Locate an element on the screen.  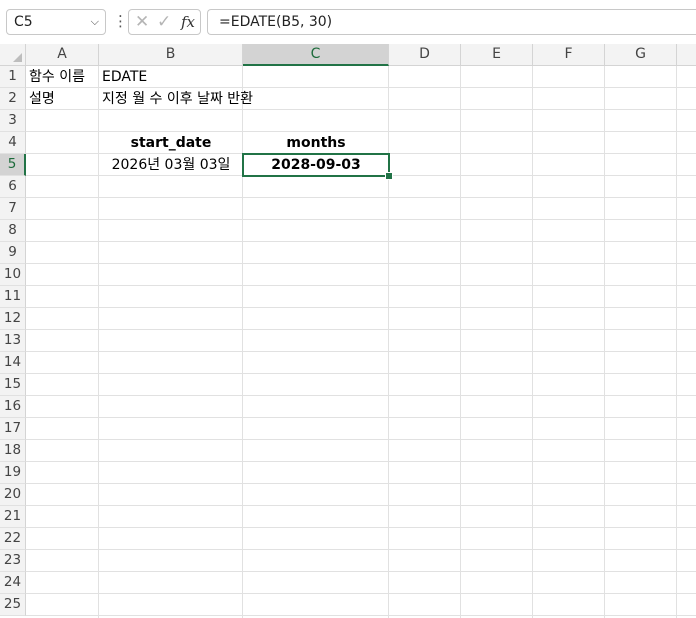
row-header-19: 19 is located at coordinates (13, 473).